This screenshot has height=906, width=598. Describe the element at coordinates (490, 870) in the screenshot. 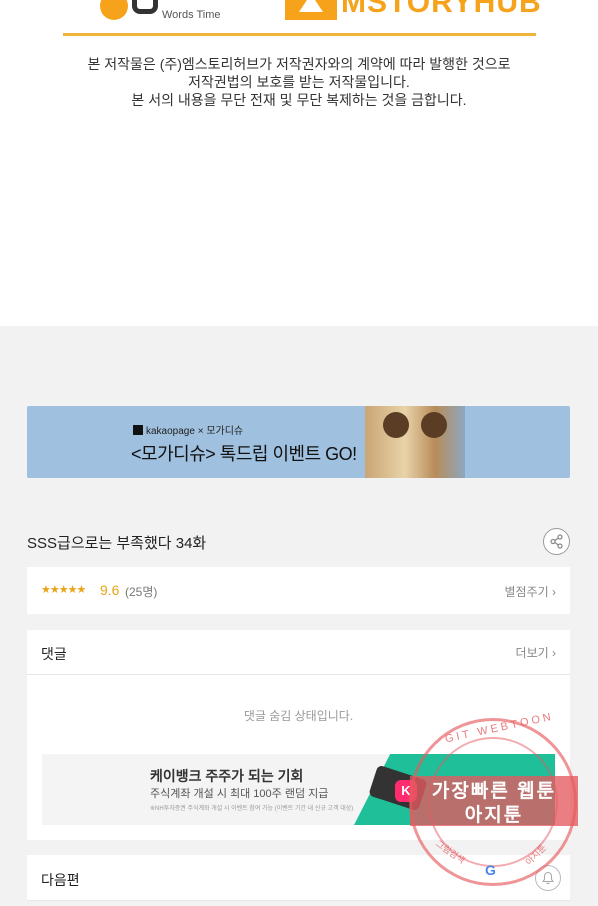

I see `google-icon: G` at that location.